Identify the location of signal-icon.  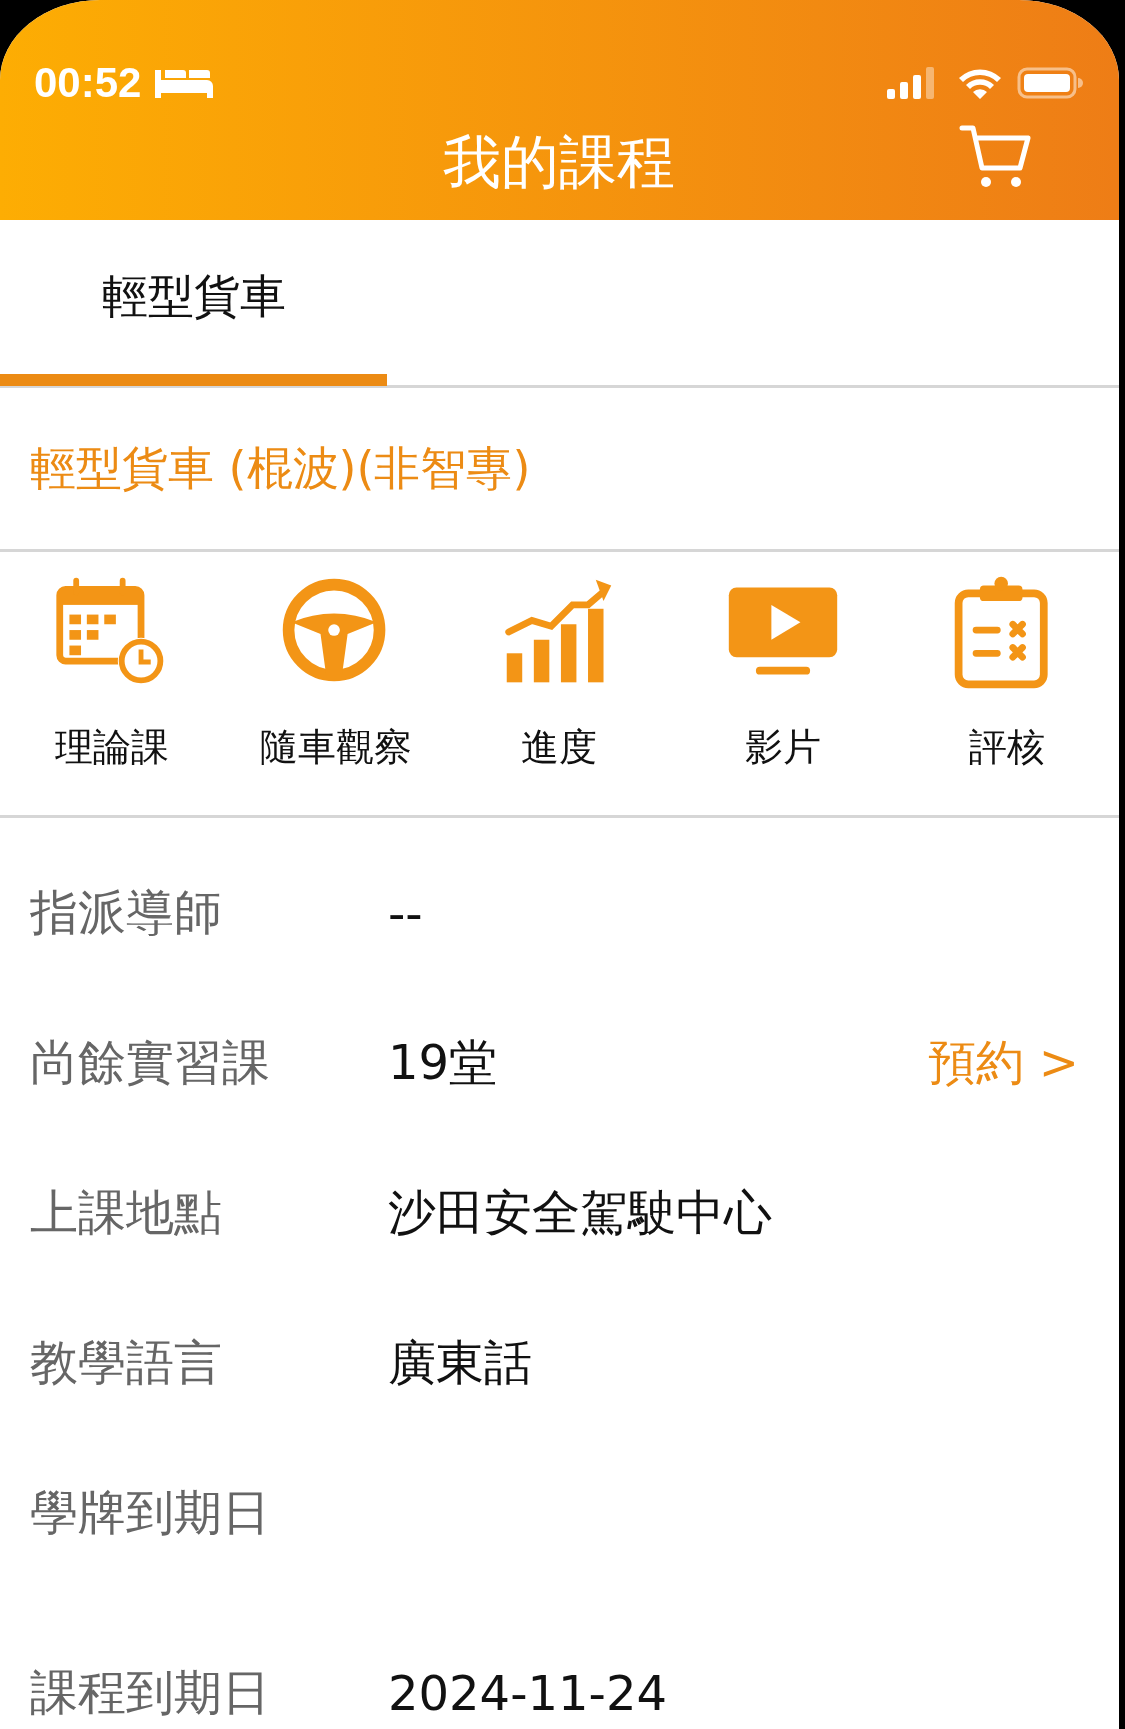
(912, 83).